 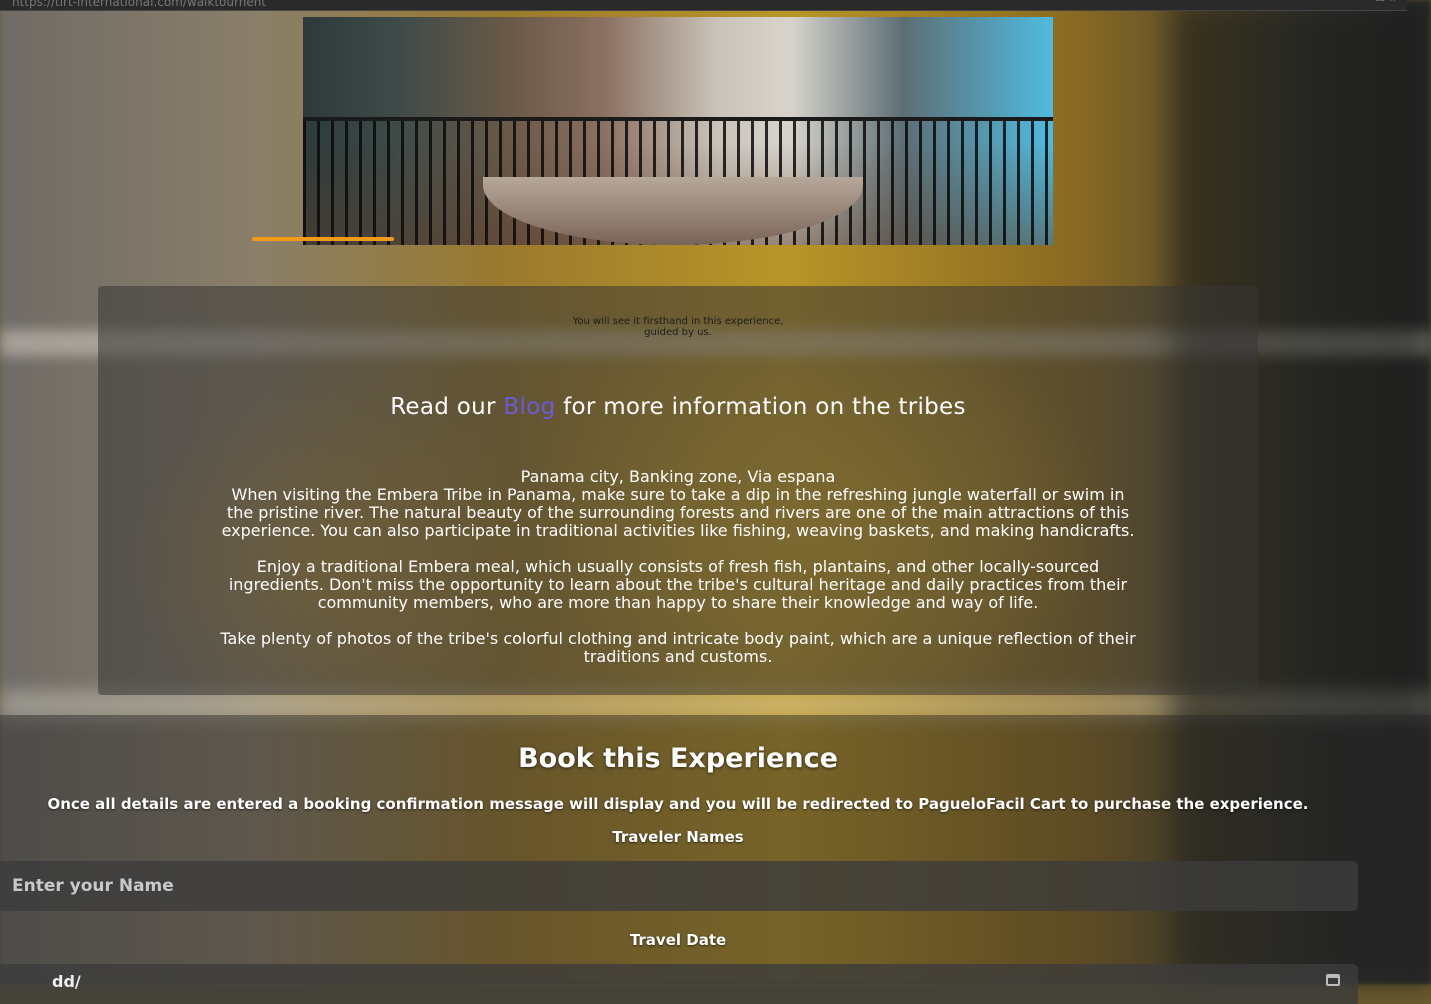 What do you see at coordinates (679, 984) in the screenshot?
I see `travel-date-input: dd/` at bounding box center [679, 984].